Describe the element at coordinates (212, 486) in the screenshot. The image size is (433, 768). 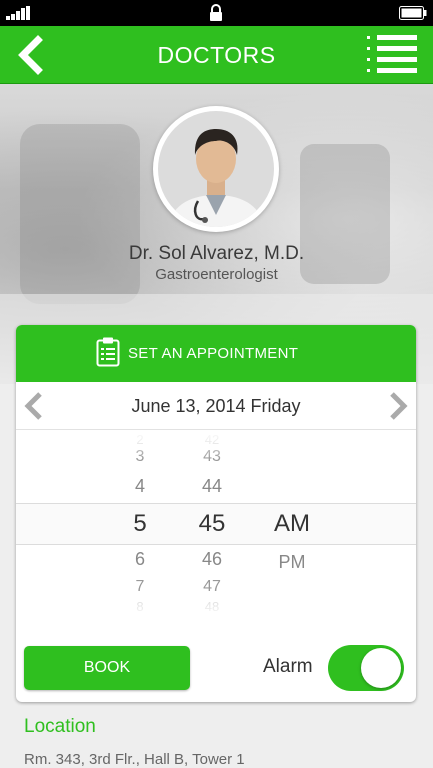
I see `picker-option: 44` at that location.